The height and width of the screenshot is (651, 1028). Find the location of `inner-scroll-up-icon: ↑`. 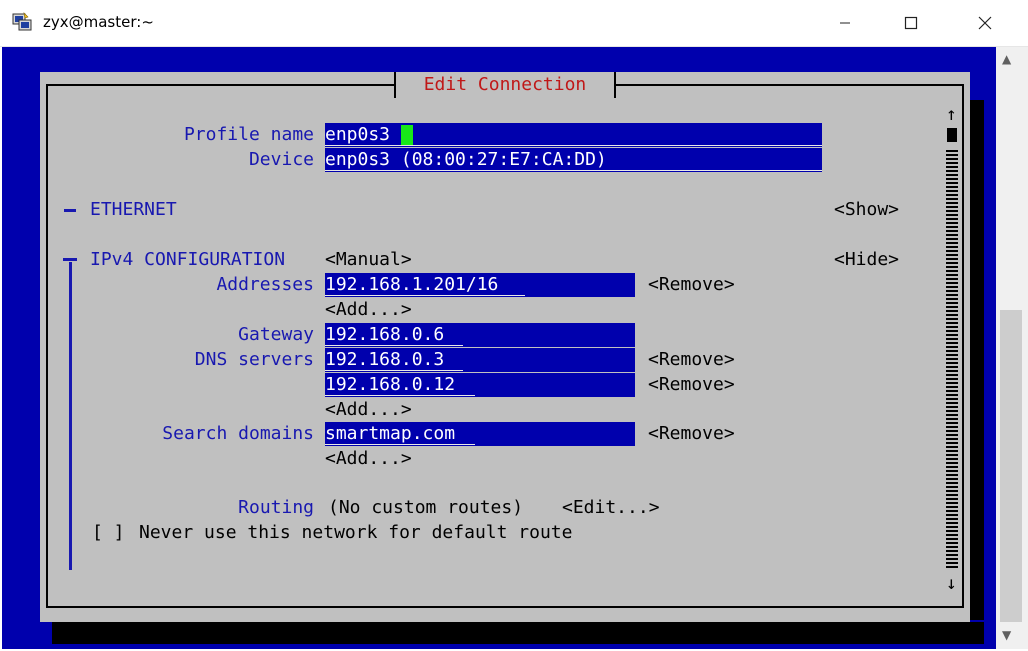

inner-scroll-up-icon: ↑ is located at coordinates (951, 115).